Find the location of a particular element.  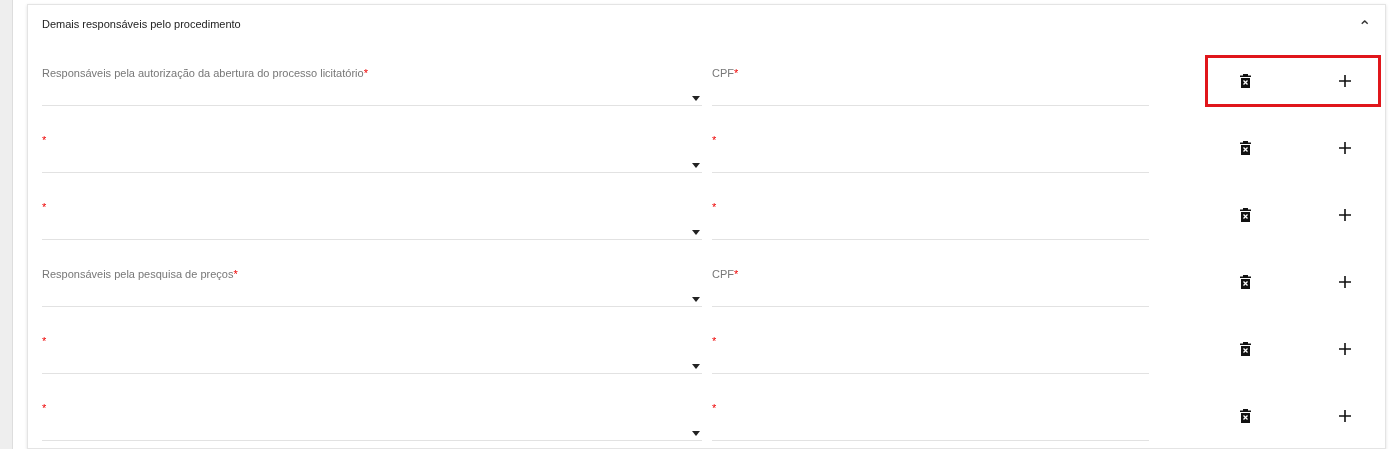

field-label: Responsáveis pela autorização da abertura do processo licitatório* is located at coordinates (205, 73).